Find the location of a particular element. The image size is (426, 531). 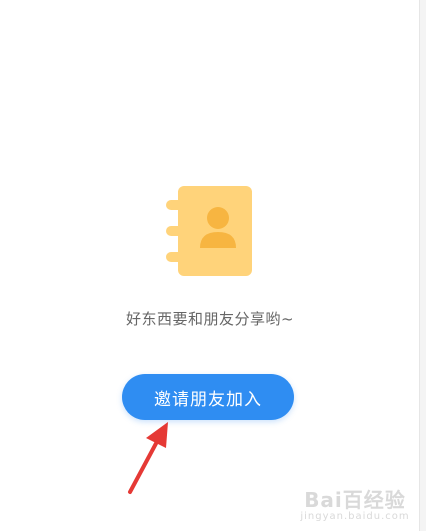

watermark-logo: Bai百经验 is located at coordinates (355, 500).